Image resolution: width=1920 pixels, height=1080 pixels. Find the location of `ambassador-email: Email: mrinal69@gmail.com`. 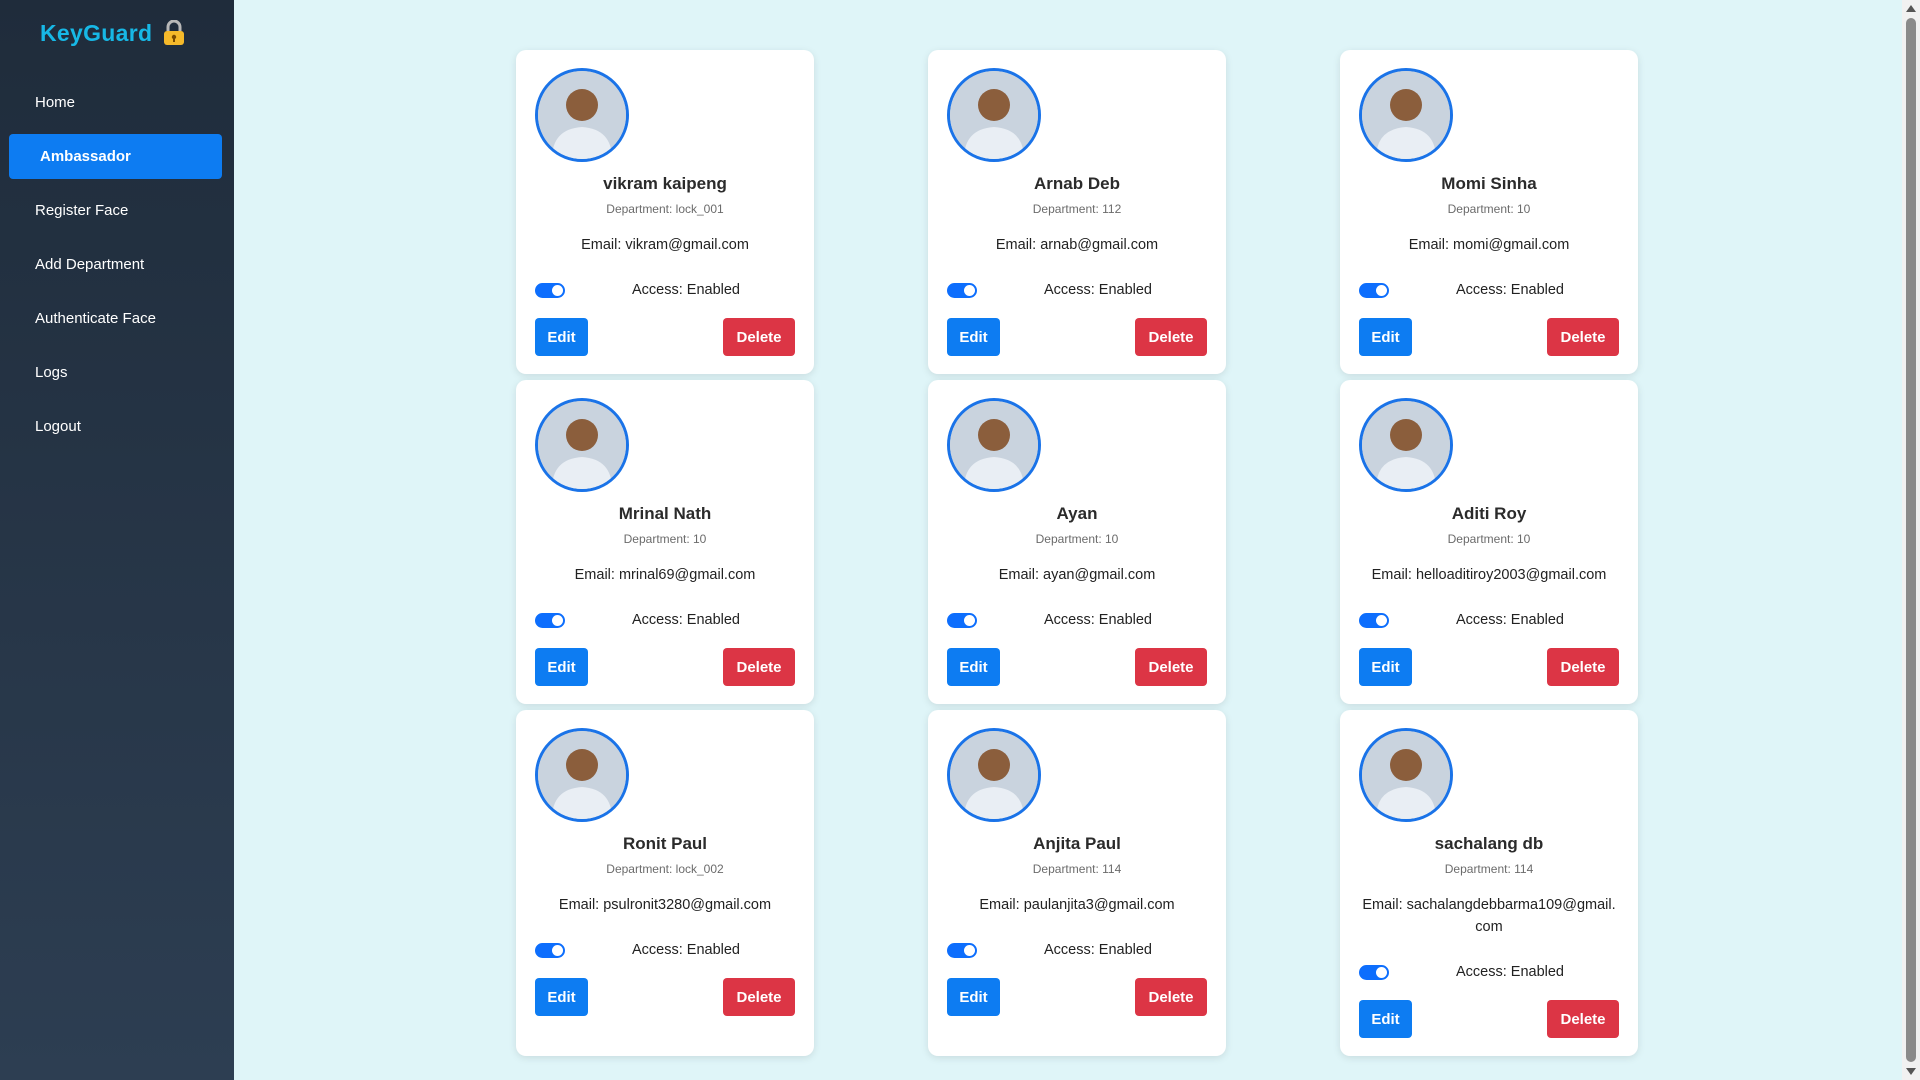

ambassador-email: Email: mrinal69@gmail.com is located at coordinates (665, 575).